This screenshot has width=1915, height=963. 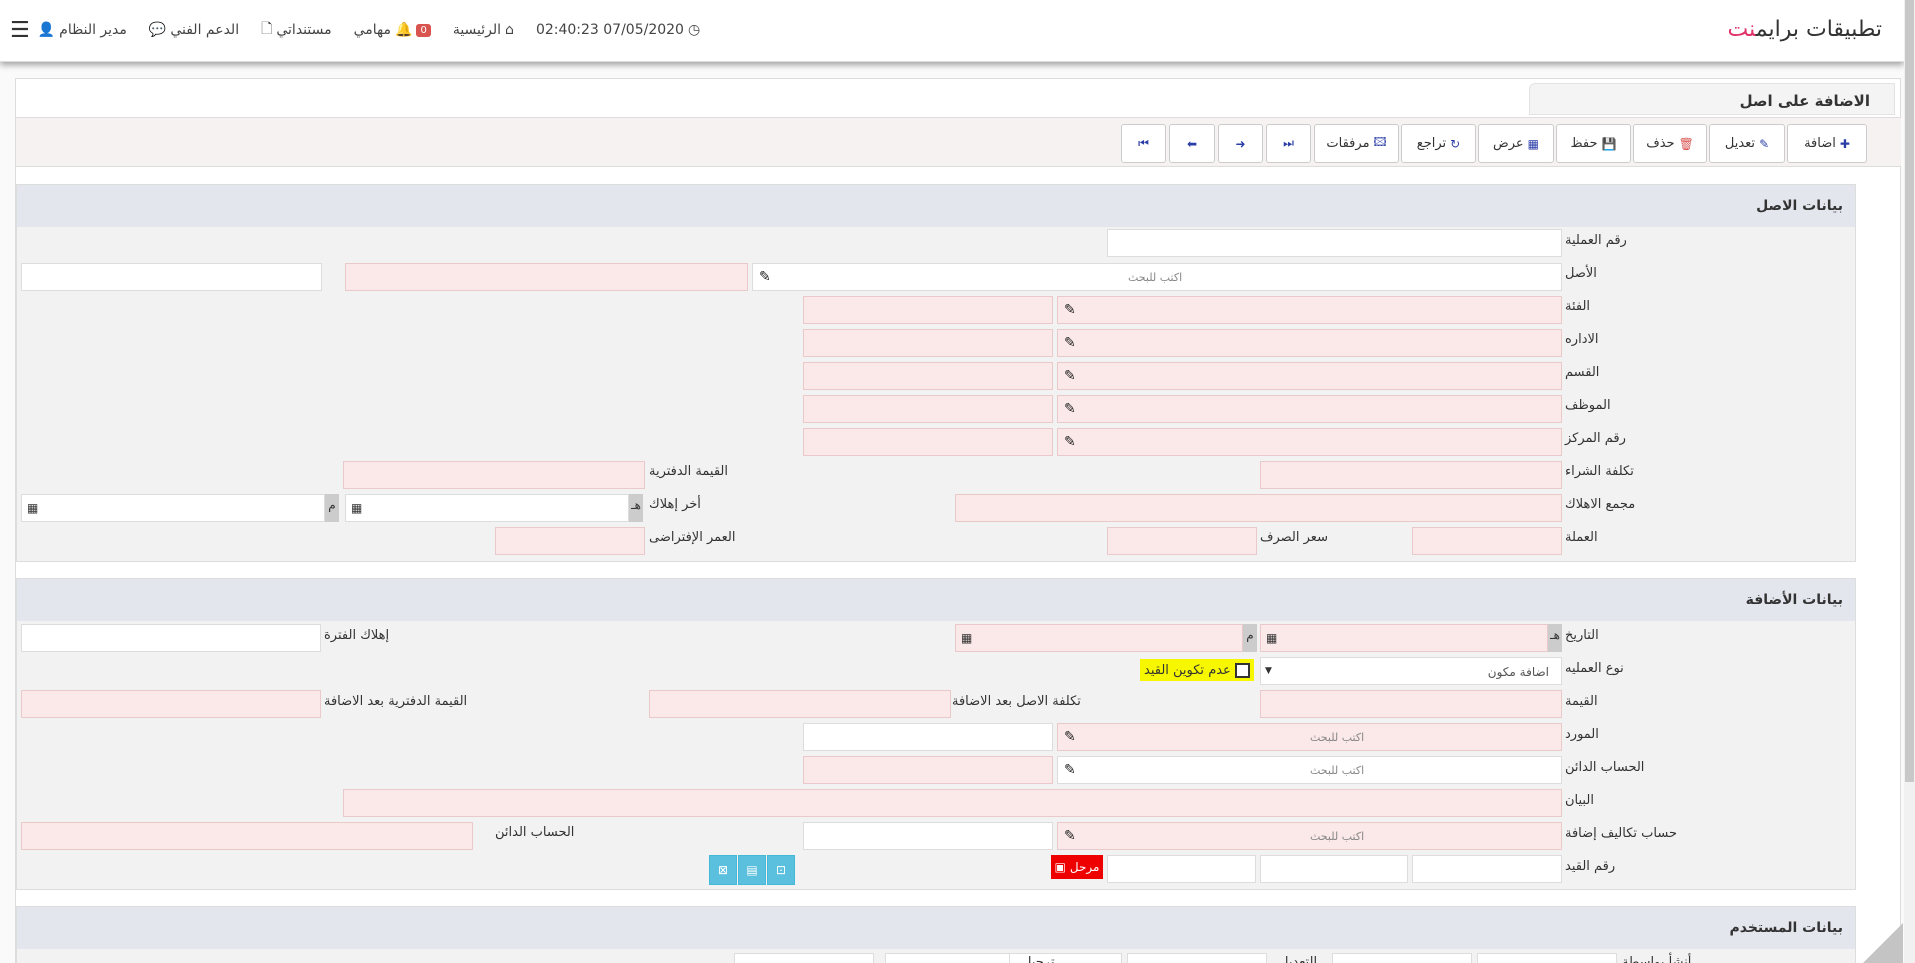 I want to click on greg-addon: م, so click(x=332, y=508).